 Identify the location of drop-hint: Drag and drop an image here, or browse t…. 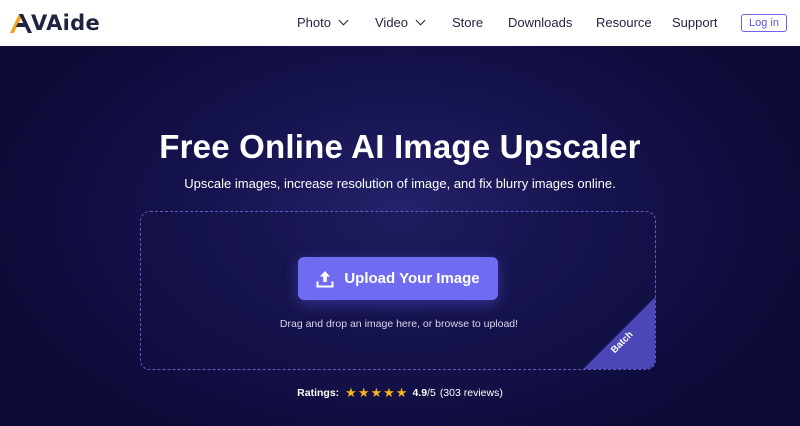
(399, 324).